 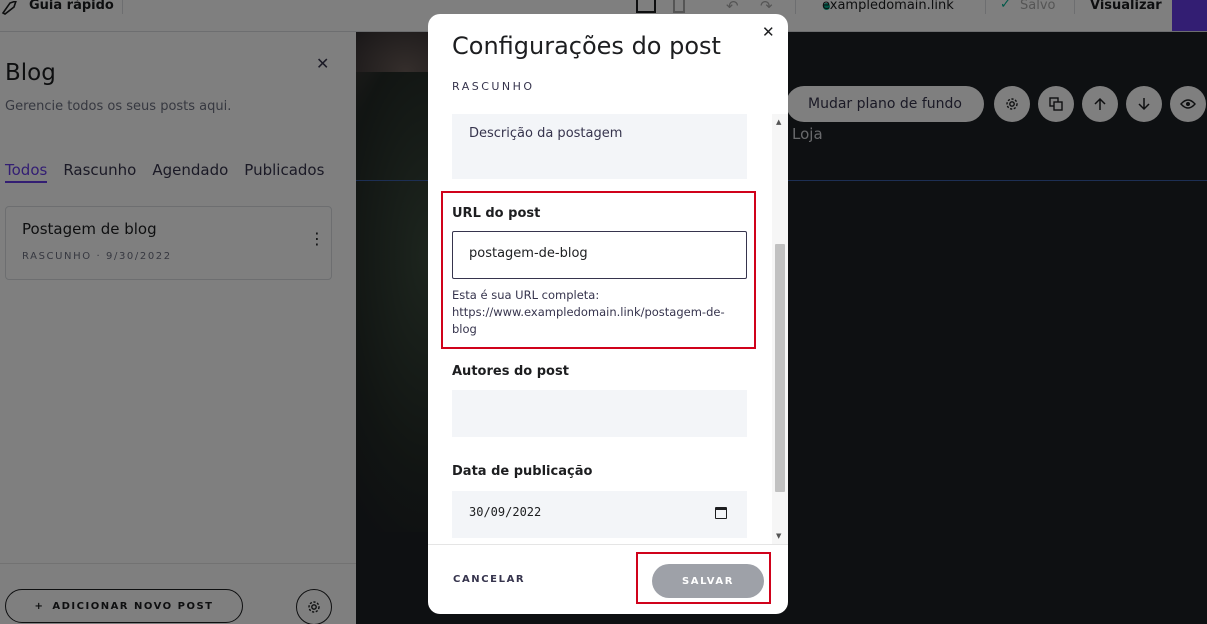 I want to click on url-highlight-box, so click(x=598, y=270).